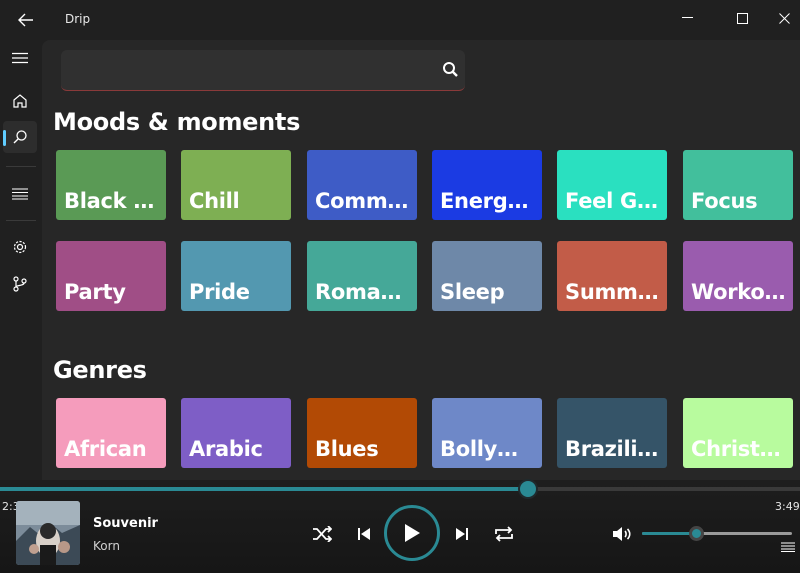 This screenshot has width=800, height=573. I want to click on sidebar, so click(21, 260).